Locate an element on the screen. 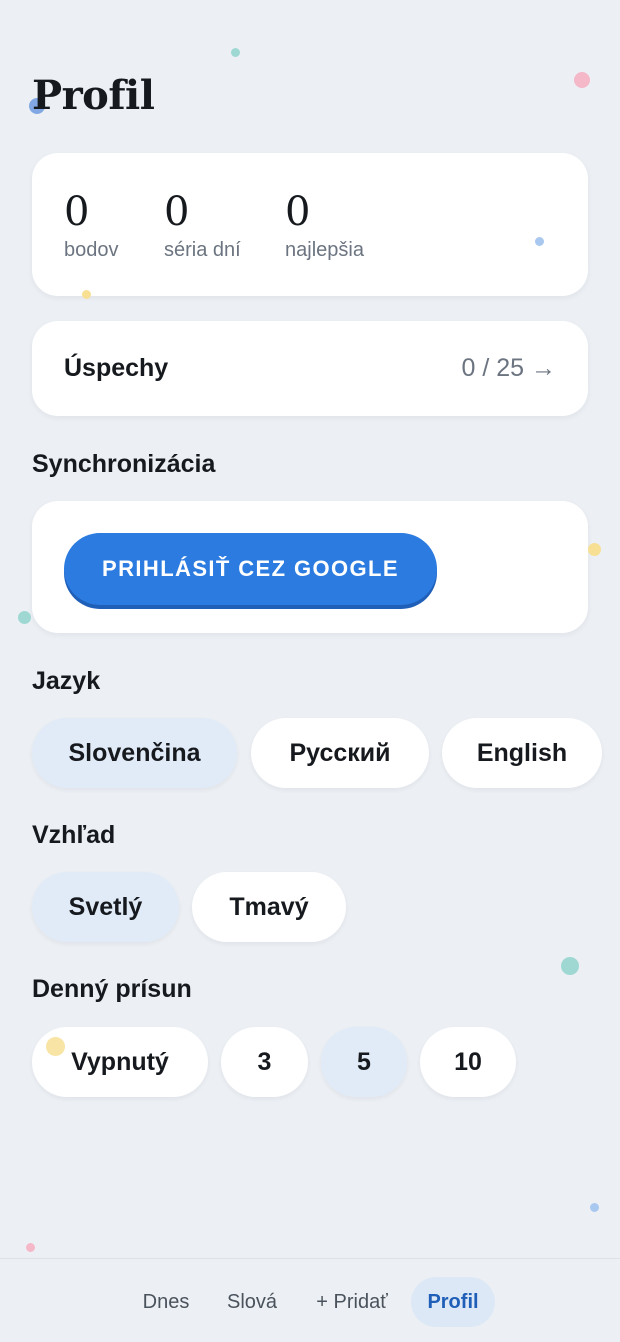 Image resolution: width=620 pixels, height=1342 pixels. google-sign-in-button: PRIHLÁSIŤ CEZ GOOGLE is located at coordinates (250, 569).